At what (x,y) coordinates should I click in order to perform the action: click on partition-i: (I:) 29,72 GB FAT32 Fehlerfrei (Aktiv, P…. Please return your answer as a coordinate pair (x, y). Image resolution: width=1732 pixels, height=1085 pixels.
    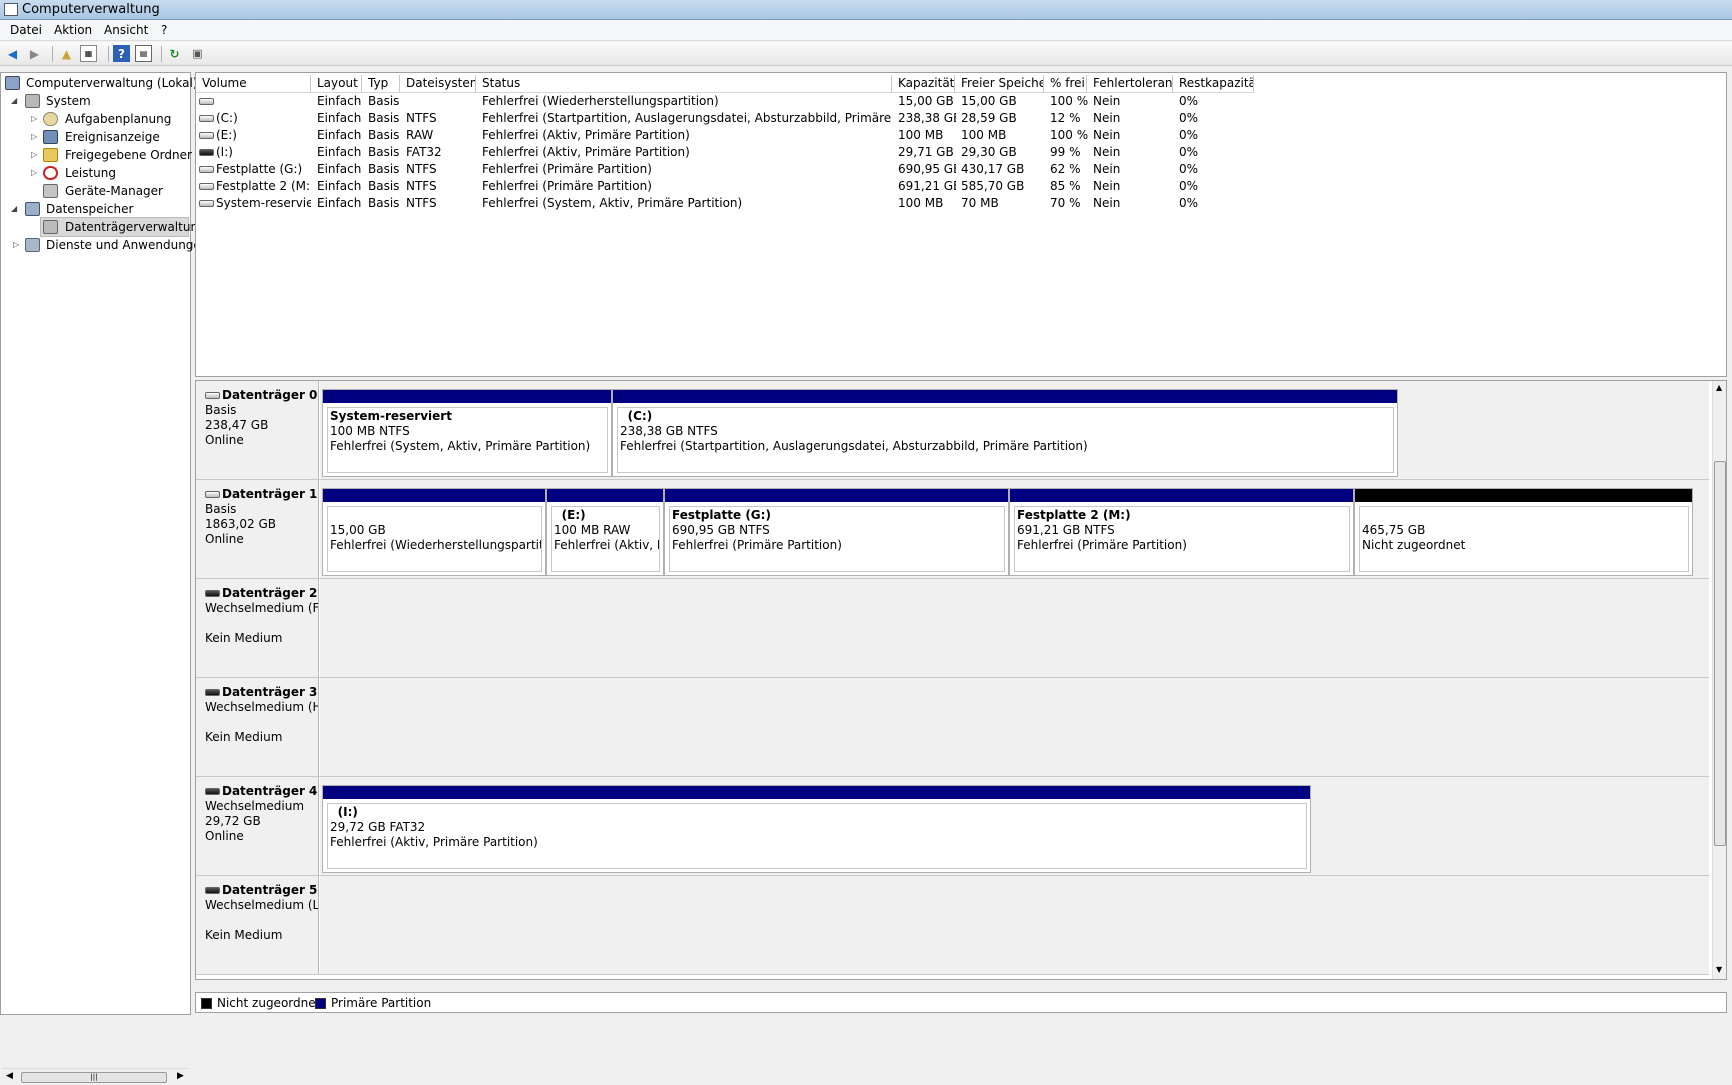
    Looking at the image, I should click on (816, 829).